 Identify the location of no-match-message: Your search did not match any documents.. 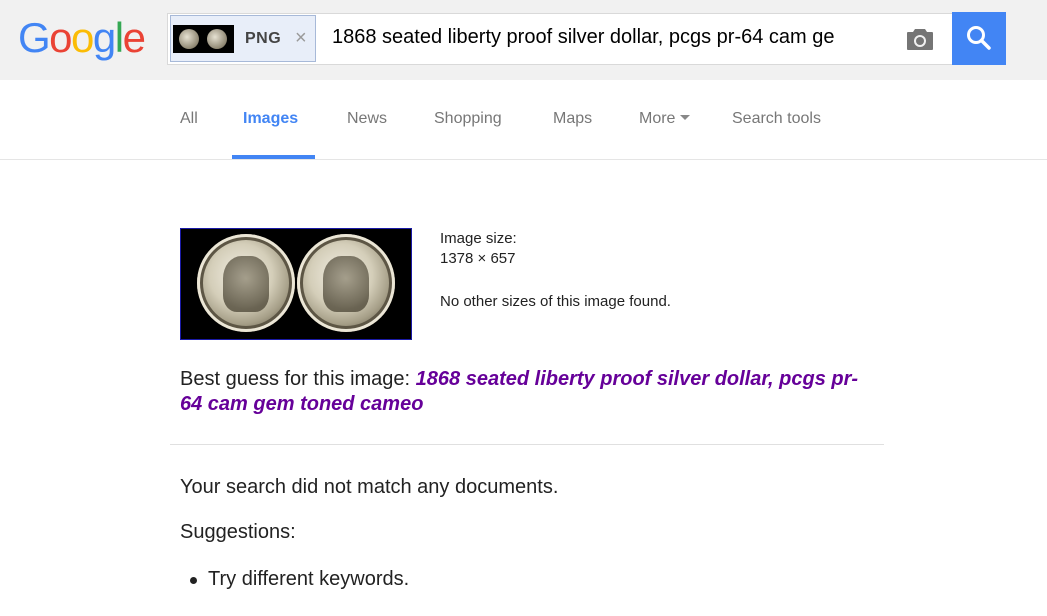
(369, 487).